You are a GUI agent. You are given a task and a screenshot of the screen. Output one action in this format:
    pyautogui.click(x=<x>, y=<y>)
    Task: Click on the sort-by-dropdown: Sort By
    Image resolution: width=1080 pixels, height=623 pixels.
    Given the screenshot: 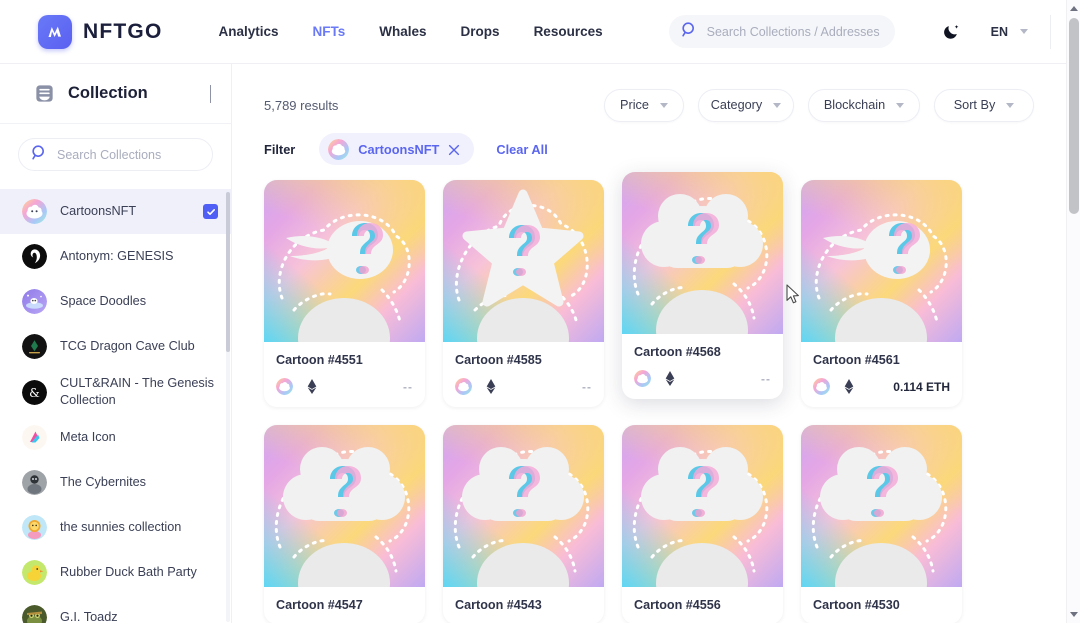 What is the action you would take?
    pyautogui.click(x=984, y=105)
    